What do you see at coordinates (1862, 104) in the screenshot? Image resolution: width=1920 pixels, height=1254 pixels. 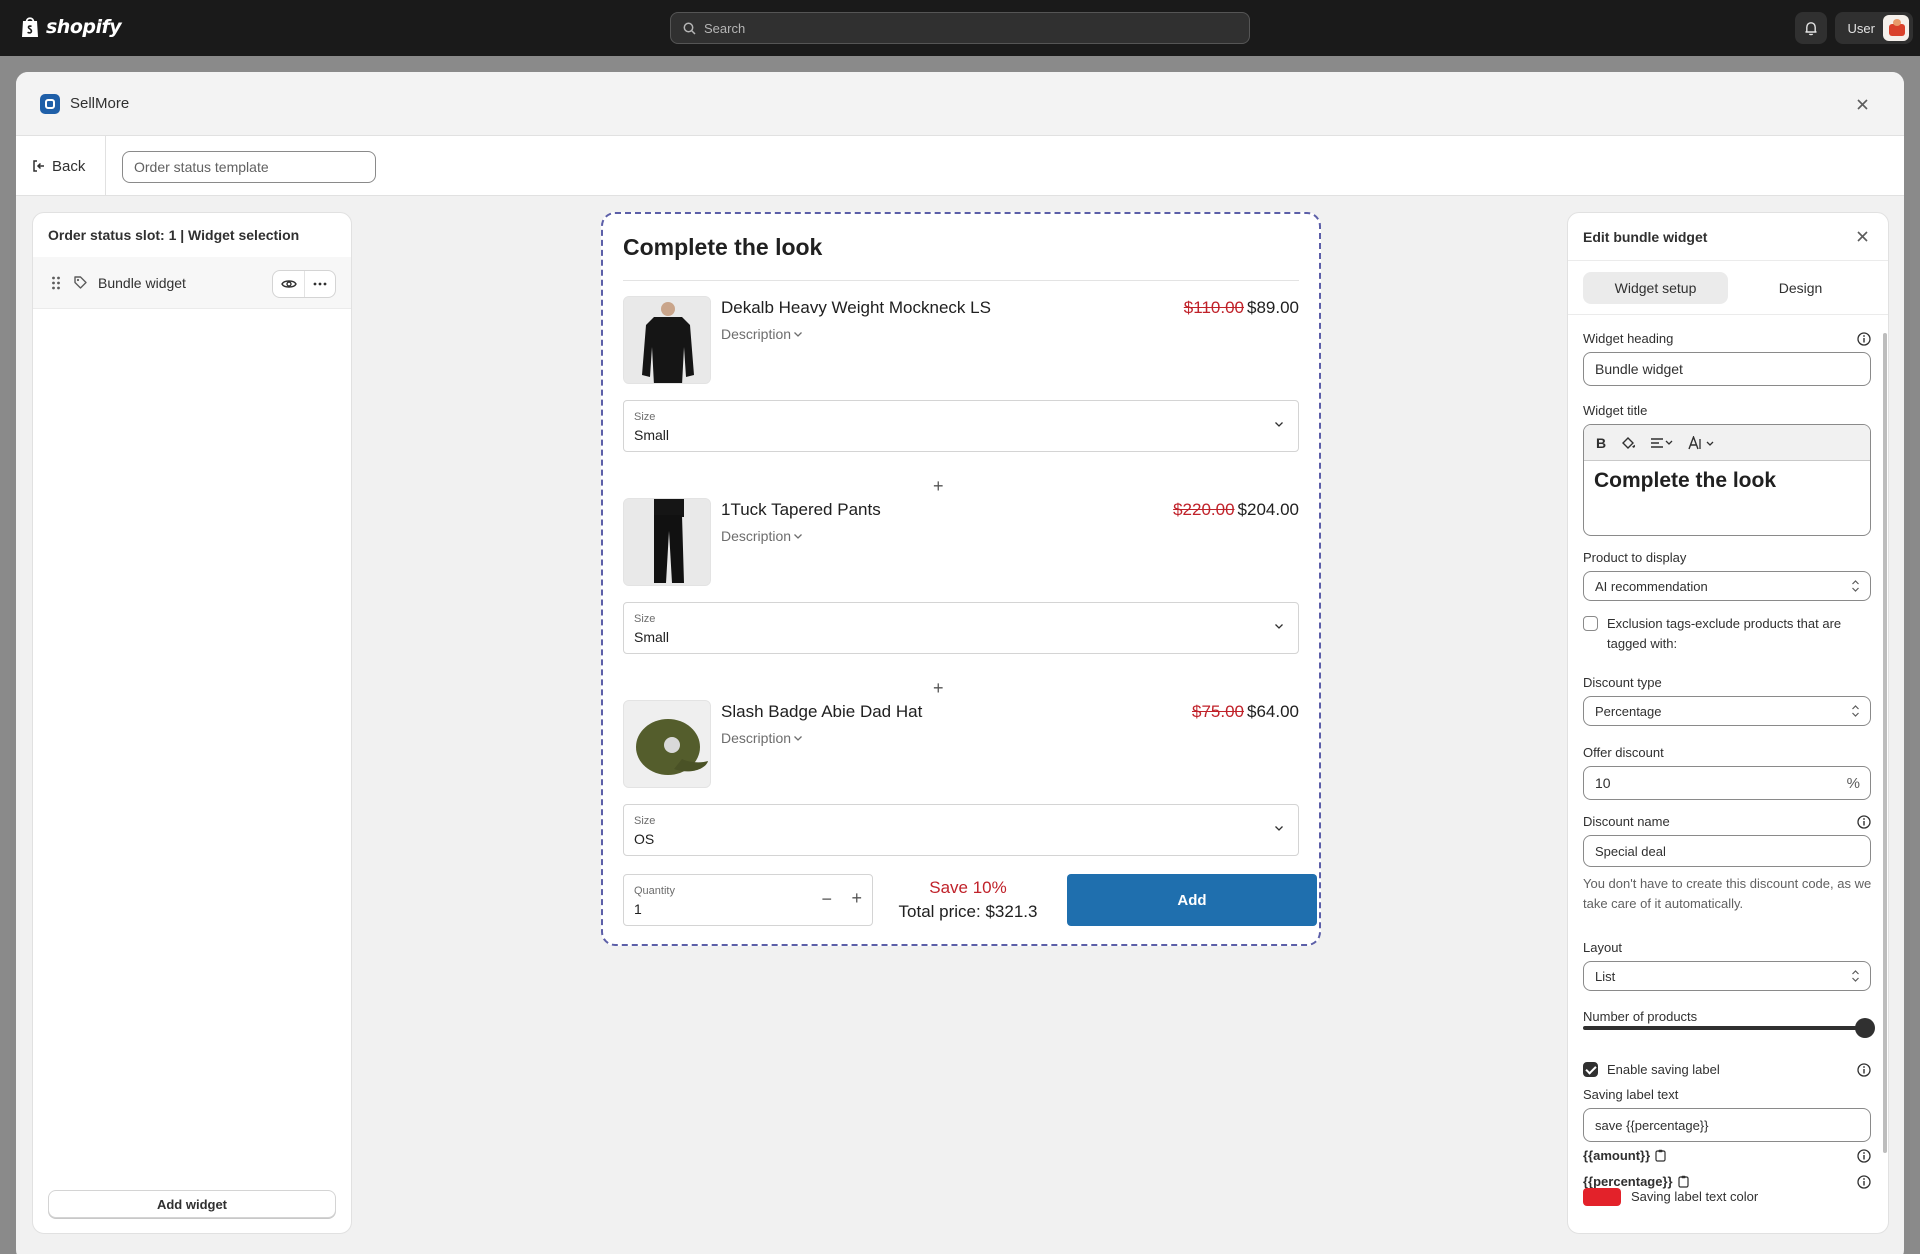 I see `close-modal-button` at bounding box center [1862, 104].